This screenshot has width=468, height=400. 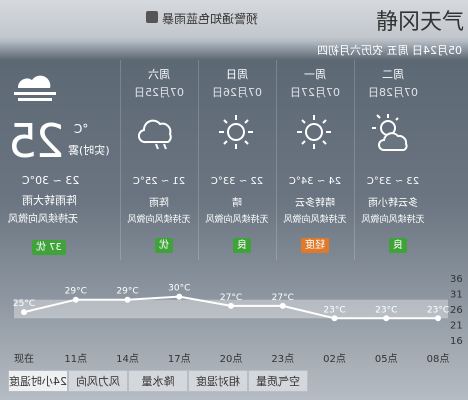 I want to click on fog-icon, so click(x=35, y=88).